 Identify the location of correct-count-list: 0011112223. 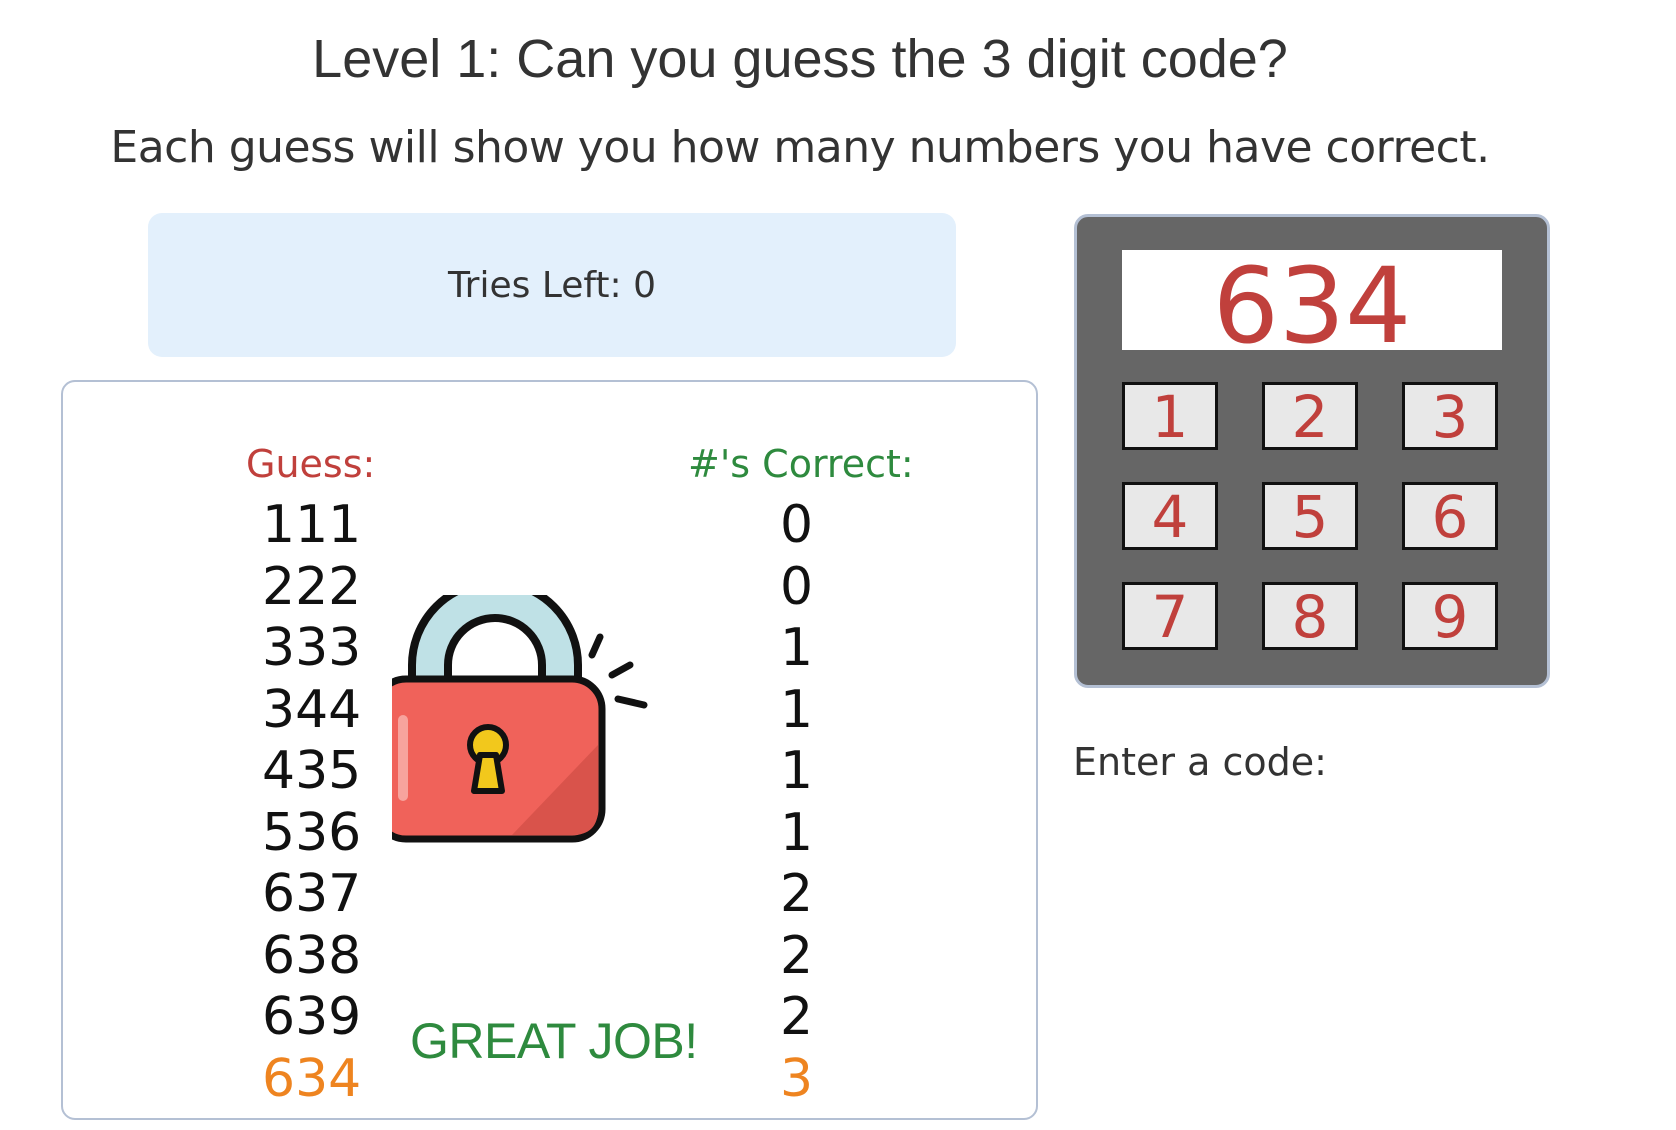
(796, 802).